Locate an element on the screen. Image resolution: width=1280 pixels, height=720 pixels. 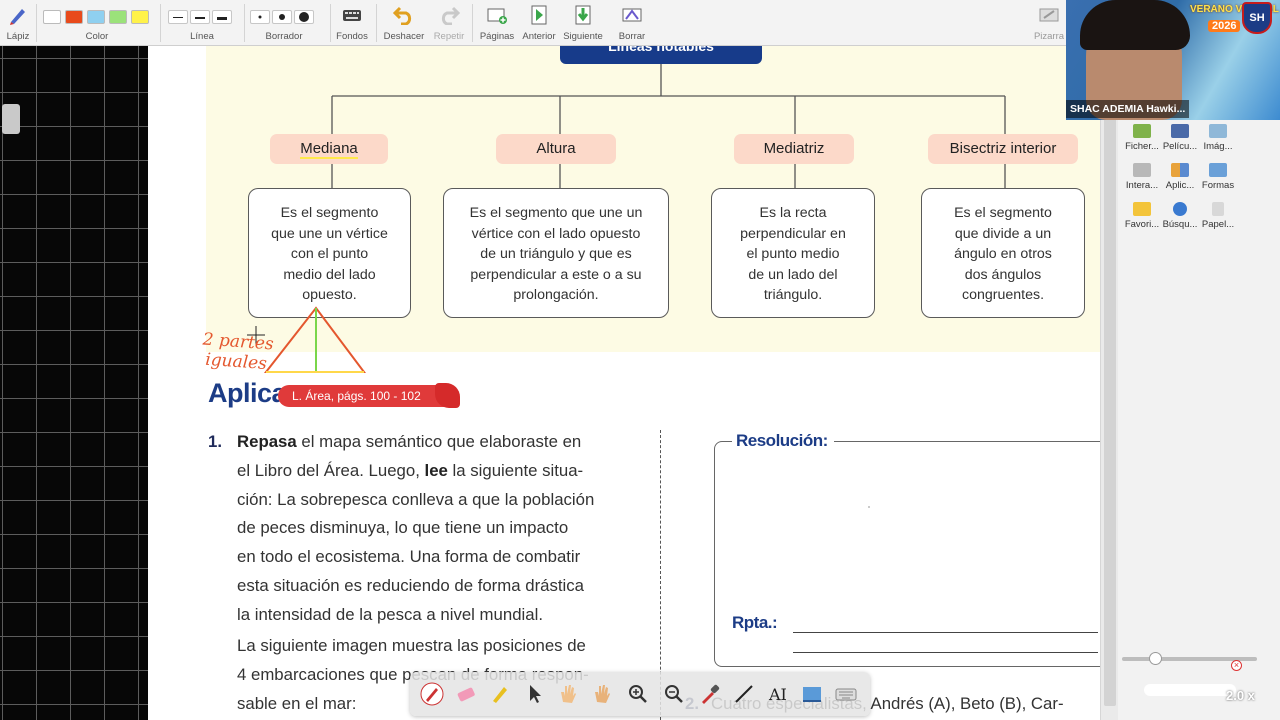
sound-file-icon is located at coordinates (1142, 131).